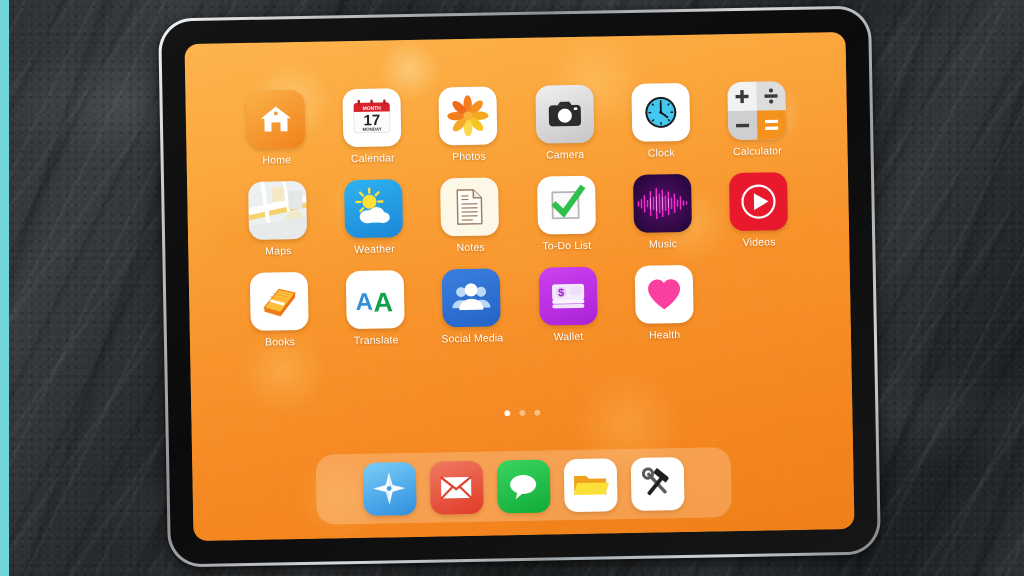 This screenshot has height=576, width=1024. I want to click on app-icon-photos: Photos, so click(468, 125).